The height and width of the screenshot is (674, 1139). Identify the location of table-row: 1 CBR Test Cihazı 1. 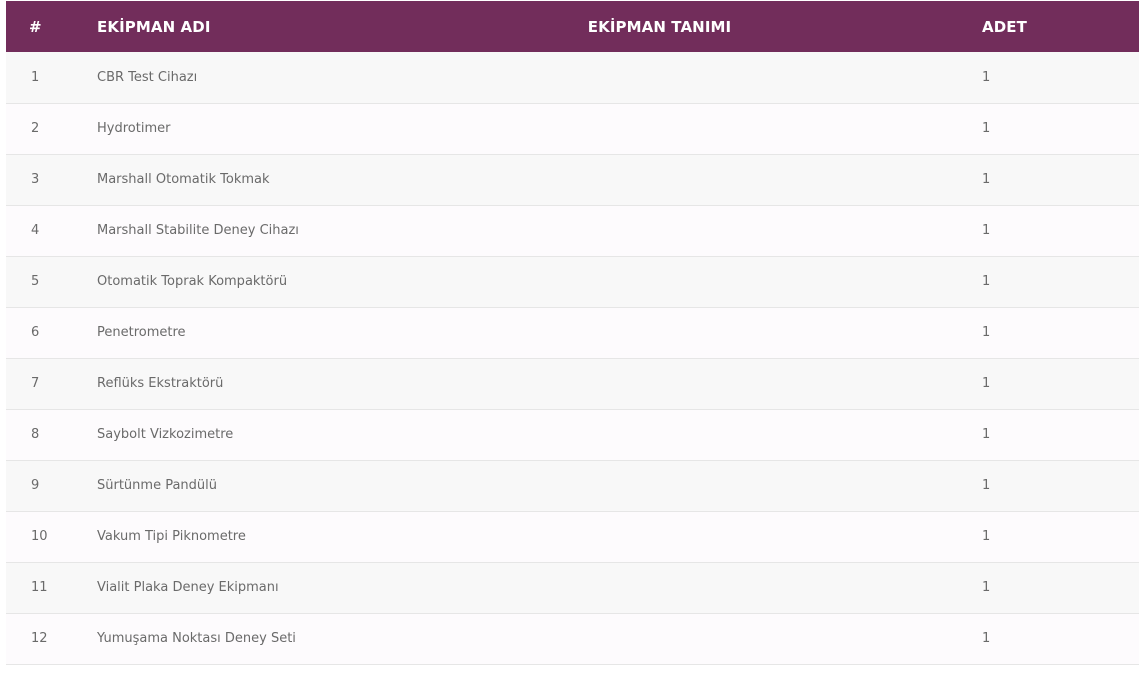
(572, 77).